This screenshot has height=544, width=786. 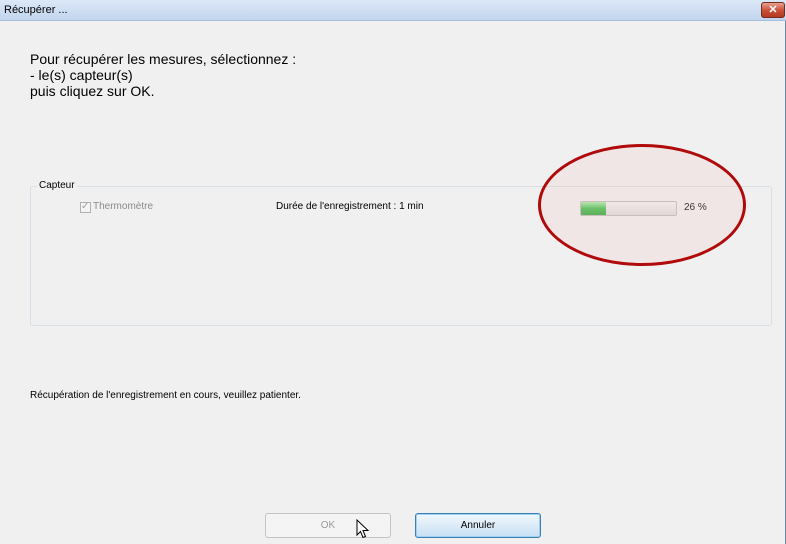 What do you see at coordinates (363, 529) in the screenshot?
I see `mouse-pointer-icon` at bounding box center [363, 529].